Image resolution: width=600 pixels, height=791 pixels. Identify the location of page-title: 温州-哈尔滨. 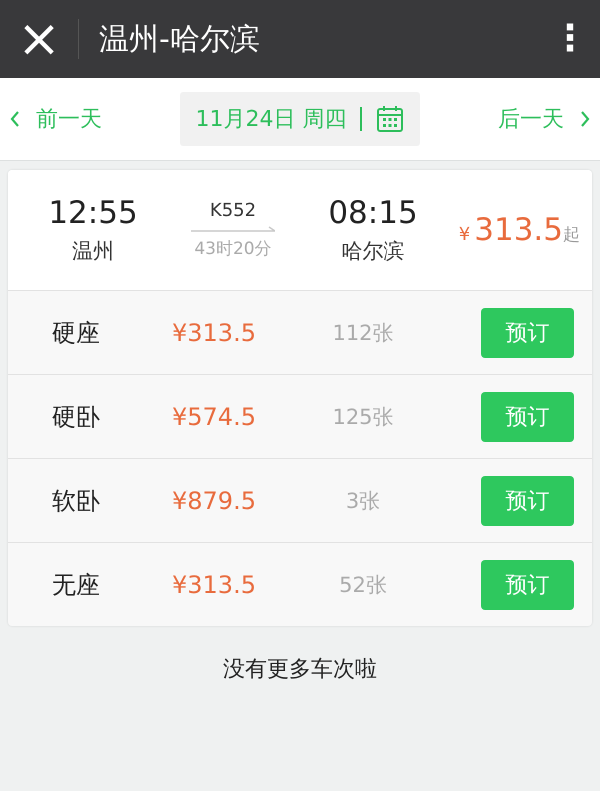
(180, 39).